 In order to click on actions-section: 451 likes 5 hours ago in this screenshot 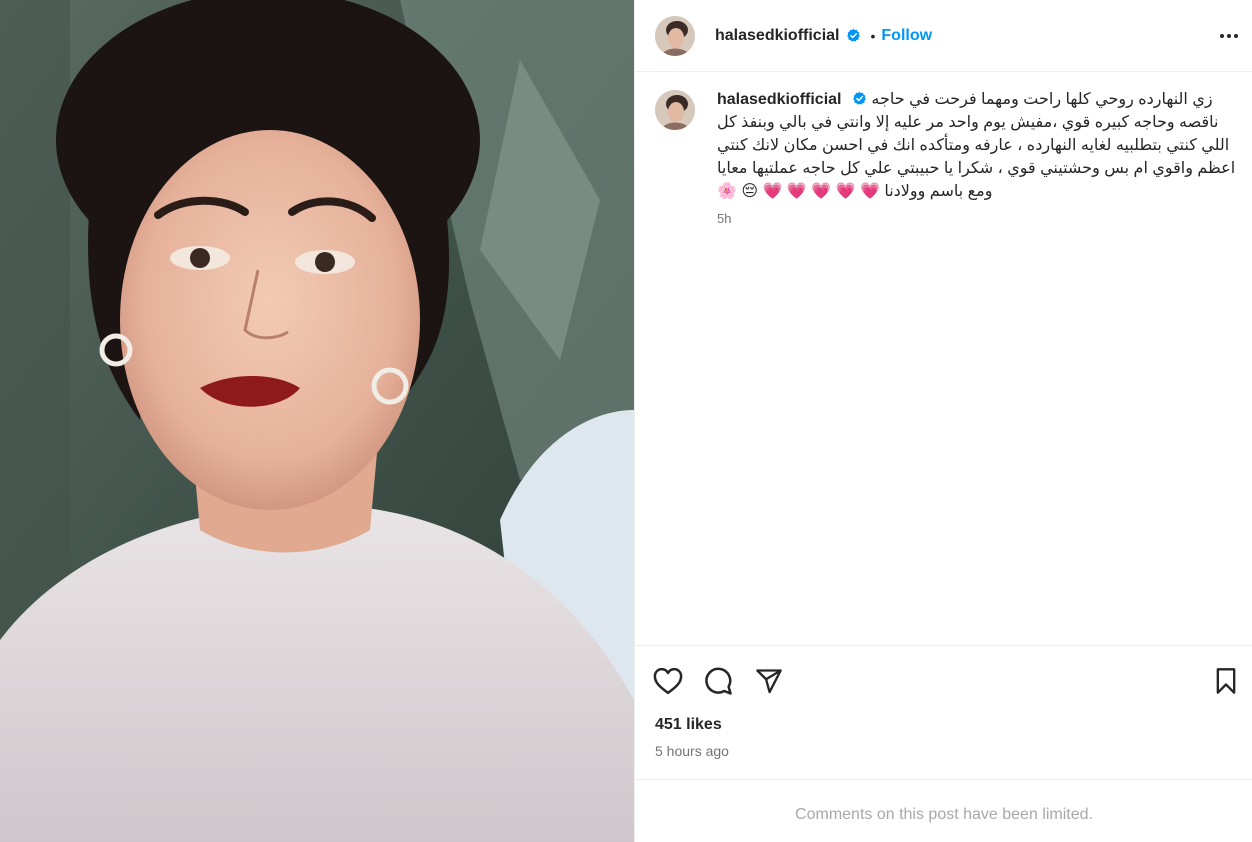, I will do `click(943, 712)`.